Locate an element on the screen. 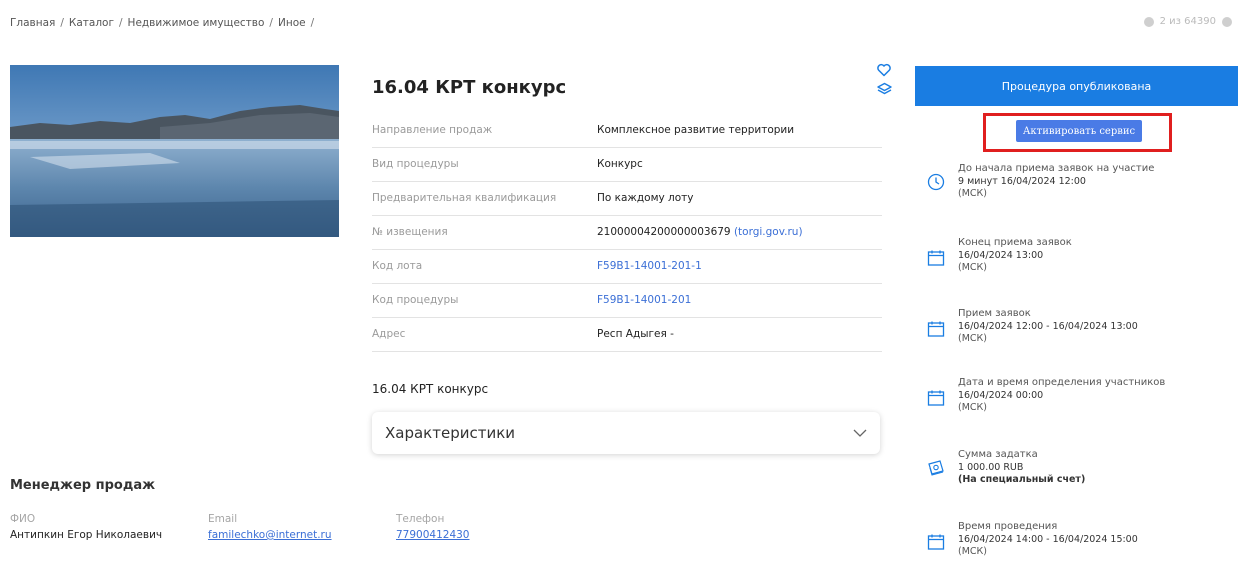 The image size is (1238, 563). property-row: Адрес Респ Адыгея - is located at coordinates (627, 334).